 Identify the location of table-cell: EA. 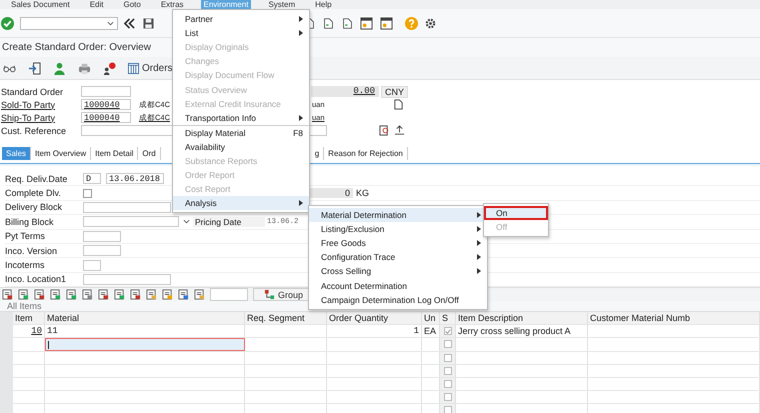
(430, 331).